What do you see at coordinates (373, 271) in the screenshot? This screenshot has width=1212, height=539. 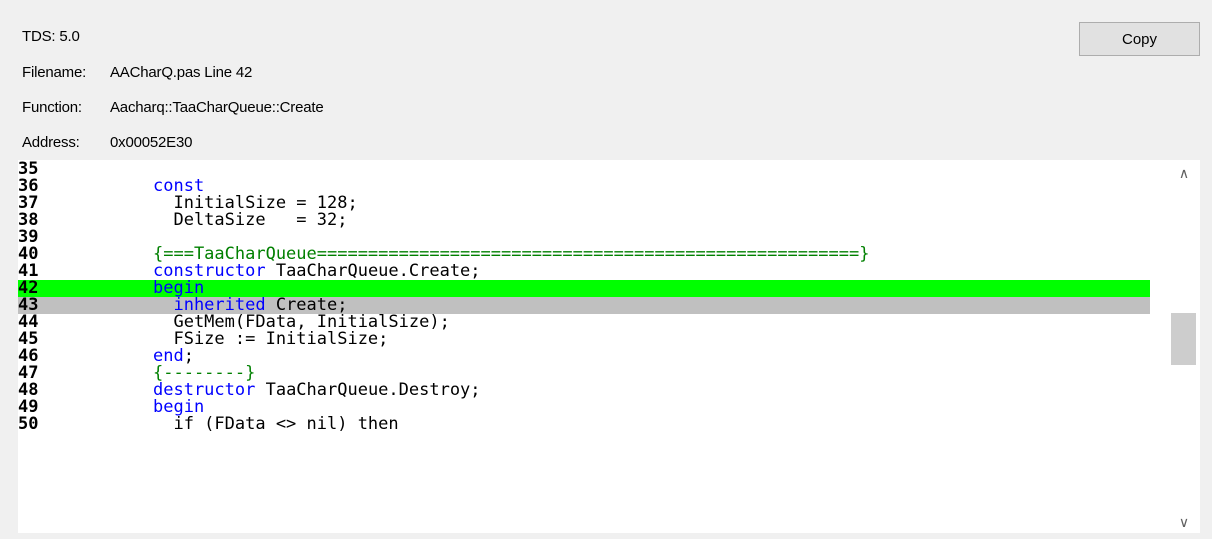 I see `code-token: TaaCharQueue.Create;` at bounding box center [373, 271].